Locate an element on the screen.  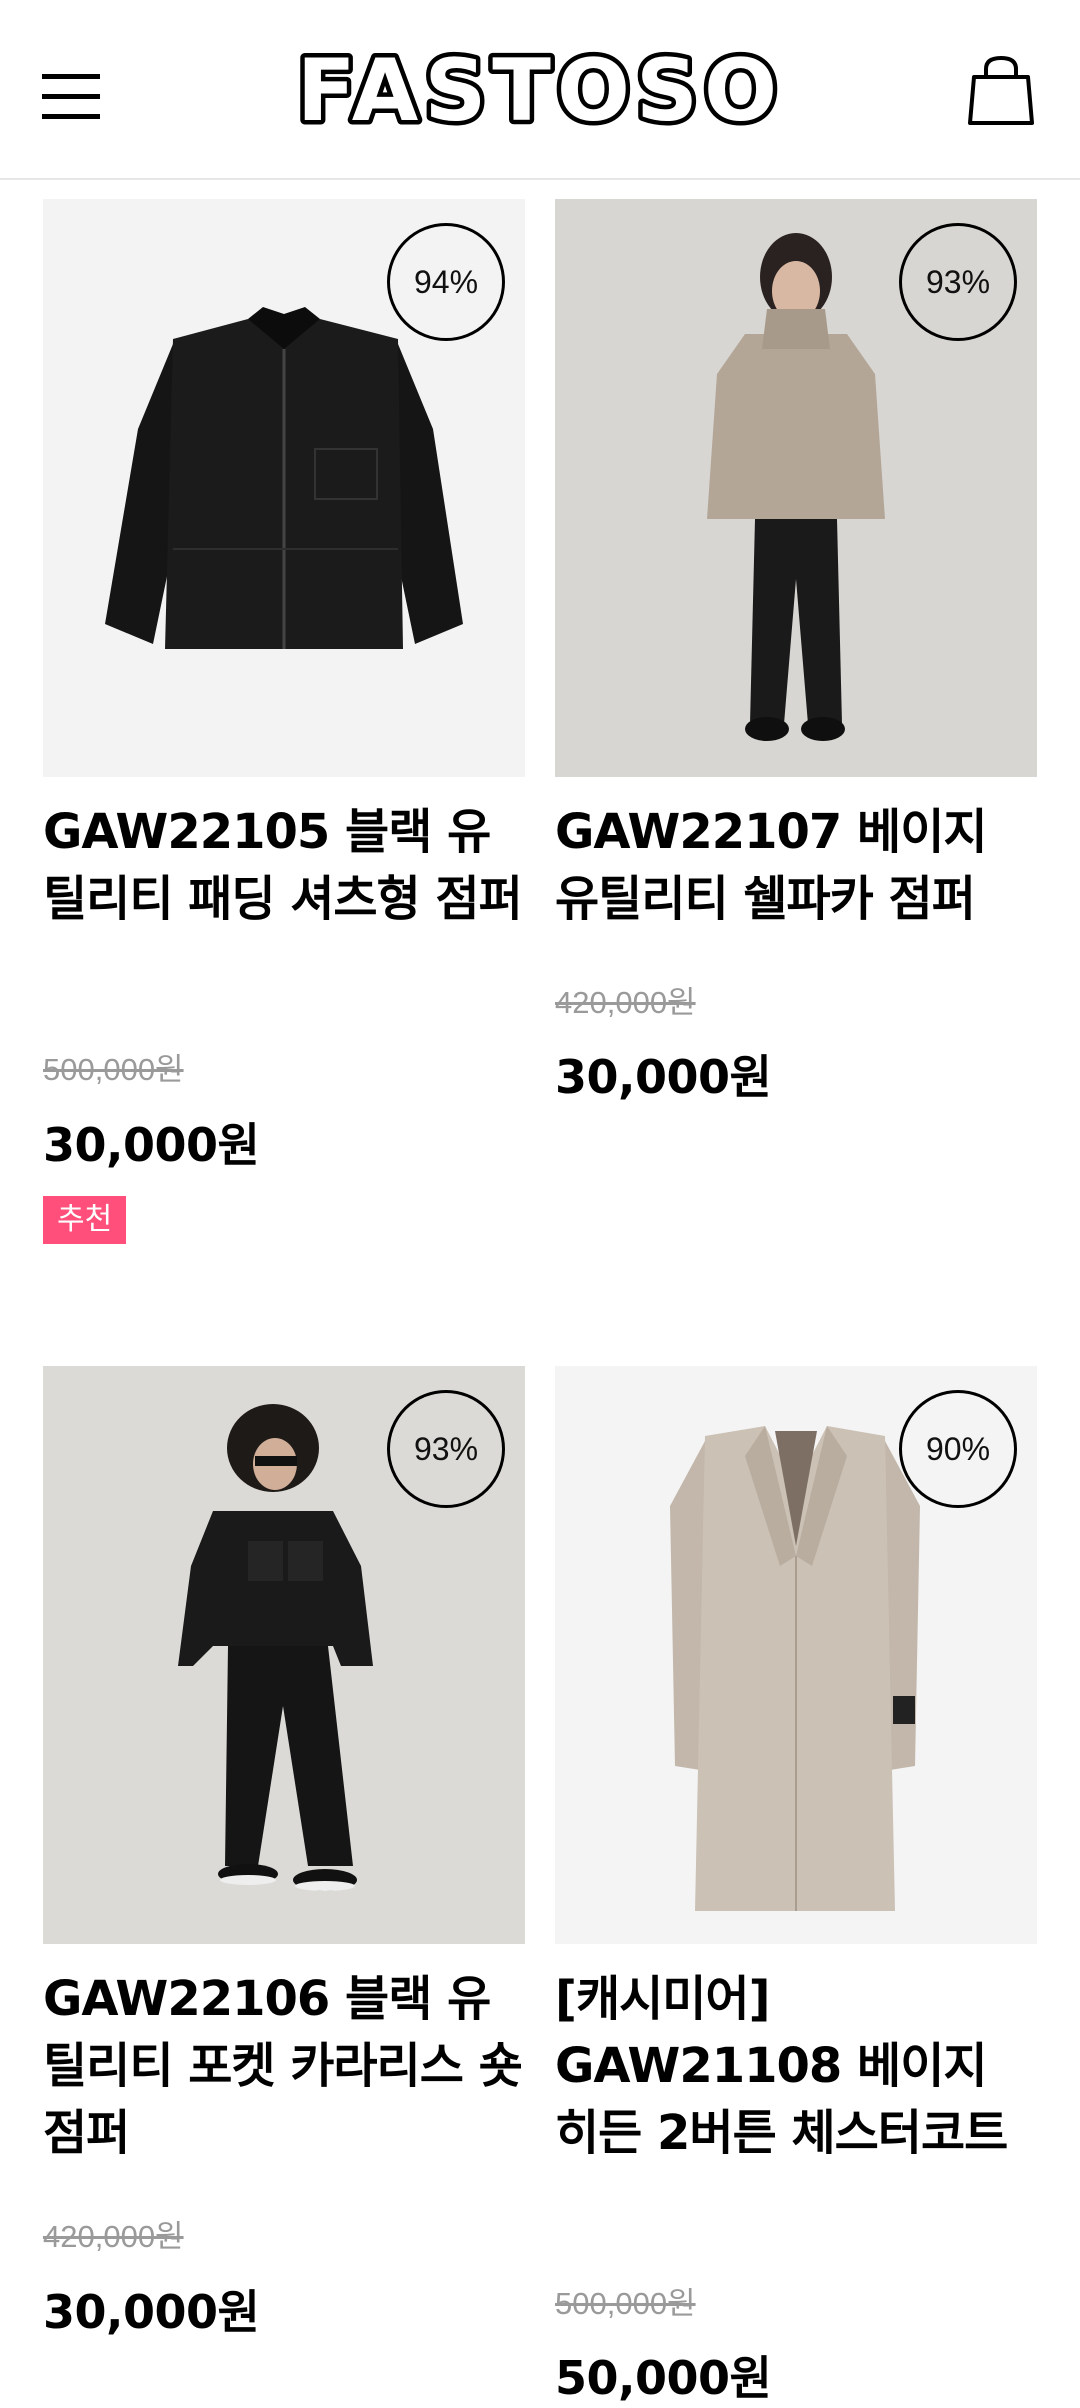
svg-text: FASTOSO is located at coordinates (540, 91).